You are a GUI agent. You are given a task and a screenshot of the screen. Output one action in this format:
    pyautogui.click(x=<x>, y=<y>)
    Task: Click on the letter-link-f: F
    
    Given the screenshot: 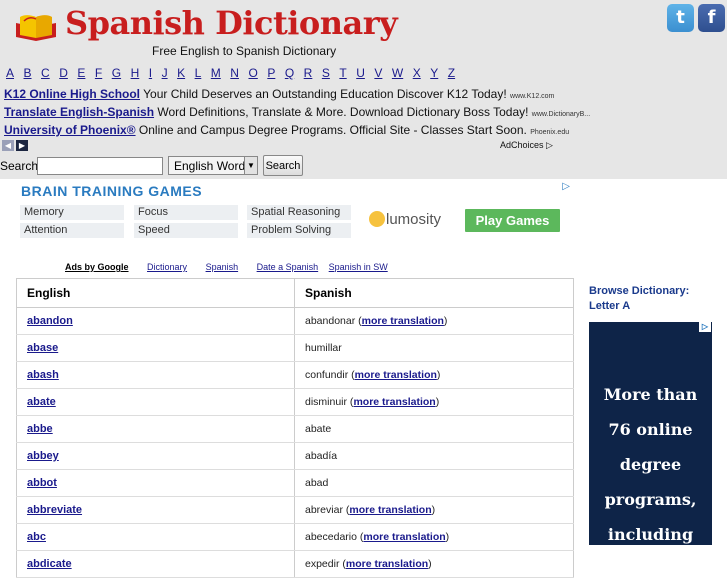 What is the action you would take?
    pyautogui.click(x=98, y=73)
    